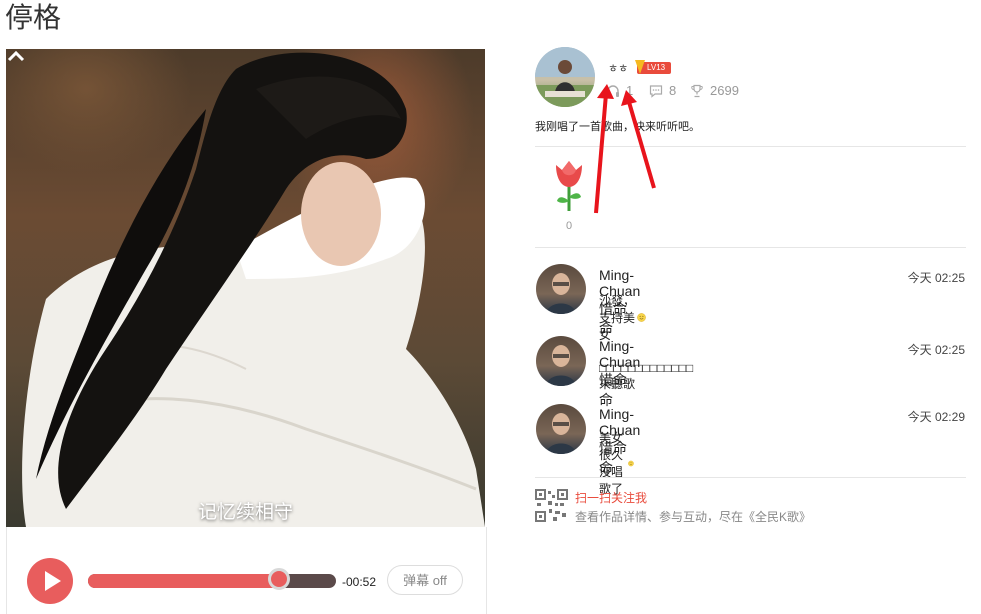  I want to click on danmu-toggle-button: 弹幕 off, so click(425, 580).